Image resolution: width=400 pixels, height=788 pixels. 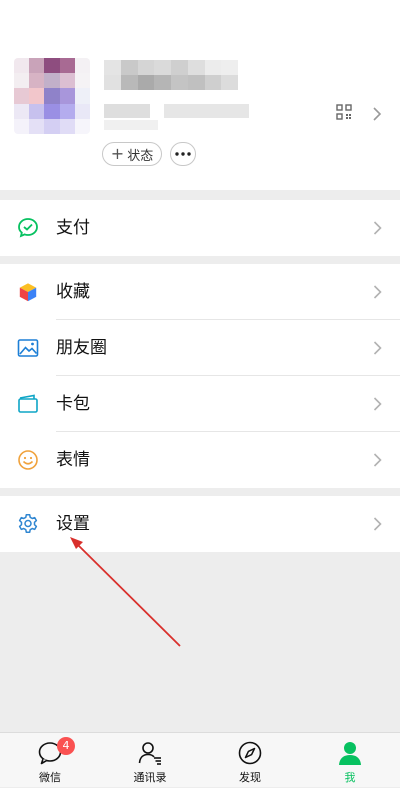 What do you see at coordinates (200, 404) in the screenshot?
I see `menu-item-cards: 卡包` at bounding box center [200, 404].